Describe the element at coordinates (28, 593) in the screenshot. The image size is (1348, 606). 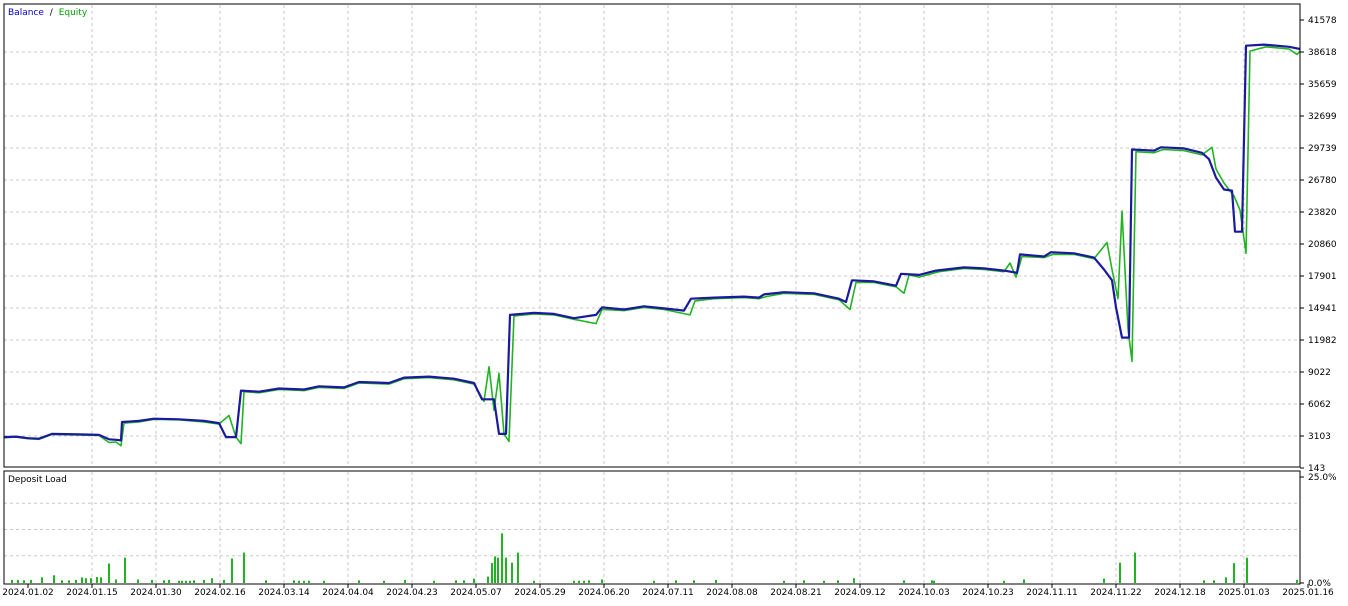
I see `x-tick-label: 2024.01.02` at that location.